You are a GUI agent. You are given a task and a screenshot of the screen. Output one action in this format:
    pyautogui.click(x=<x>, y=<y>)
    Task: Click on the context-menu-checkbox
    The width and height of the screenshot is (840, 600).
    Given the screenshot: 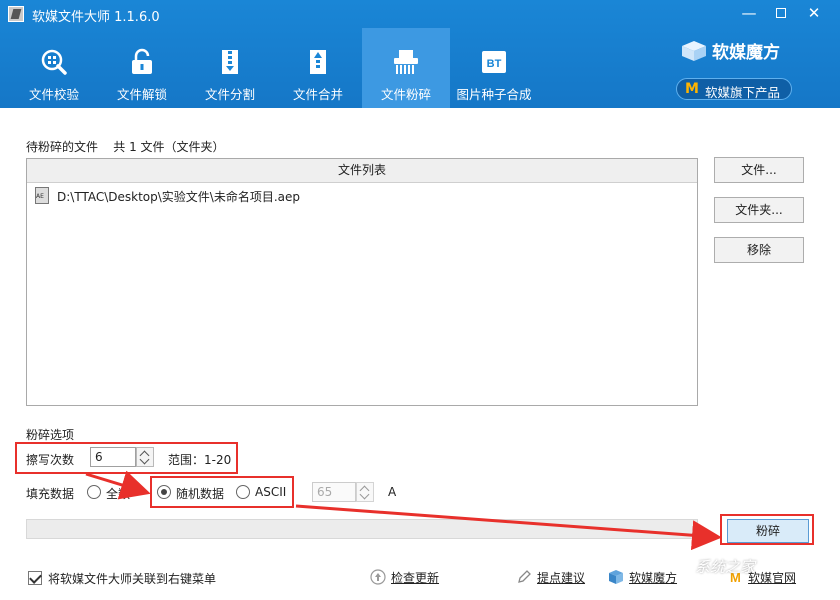 What is the action you would take?
    pyautogui.click(x=35, y=578)
    